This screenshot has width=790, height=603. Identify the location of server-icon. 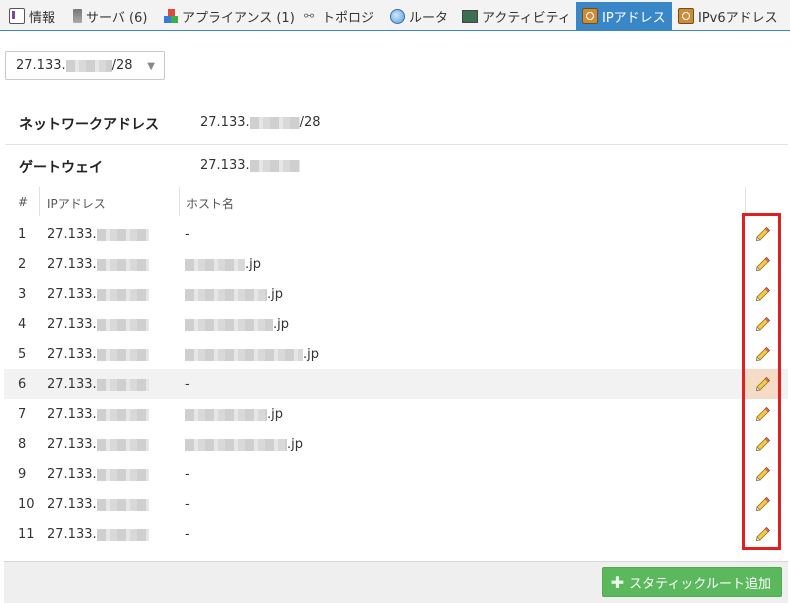
(77, 16).